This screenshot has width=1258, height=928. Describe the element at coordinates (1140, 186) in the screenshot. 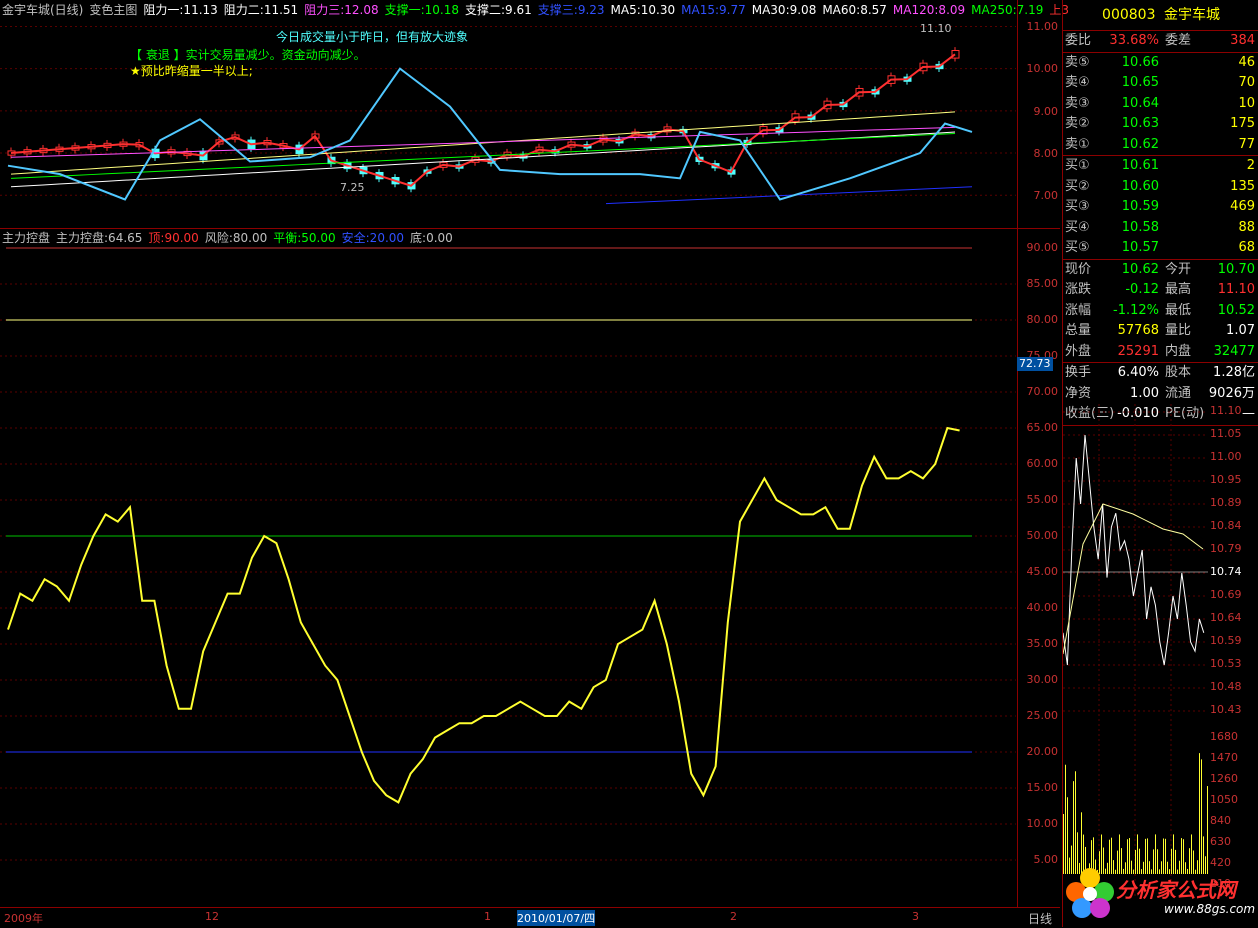

I see `bid-price: 10.60` at that location.